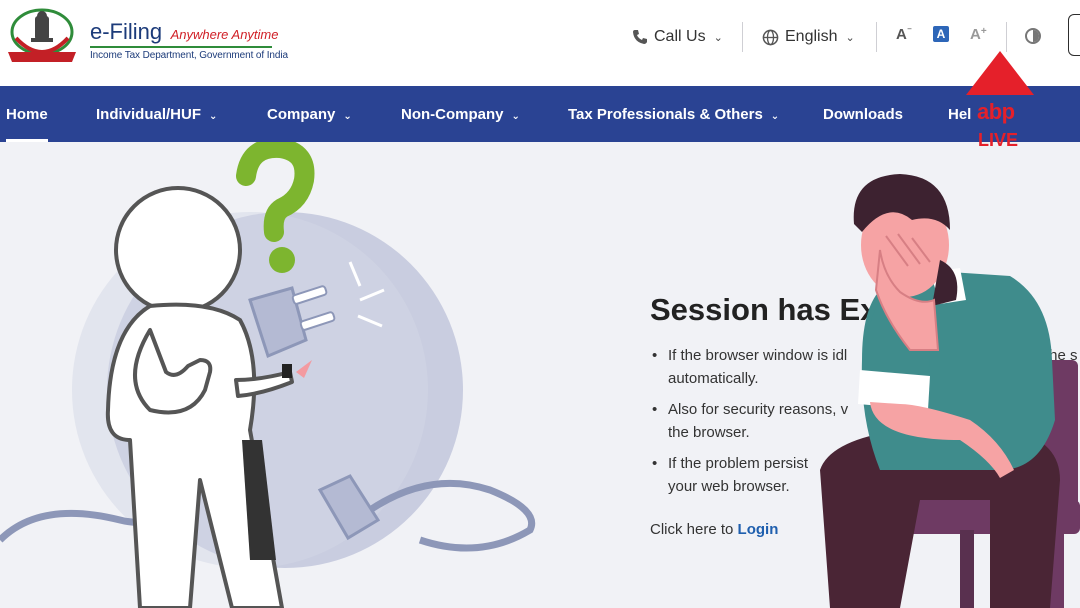 The height and width of the screenshot is (608, 1080). I want to click on call-us-button: Call Us ⌄, so click(677, 37).